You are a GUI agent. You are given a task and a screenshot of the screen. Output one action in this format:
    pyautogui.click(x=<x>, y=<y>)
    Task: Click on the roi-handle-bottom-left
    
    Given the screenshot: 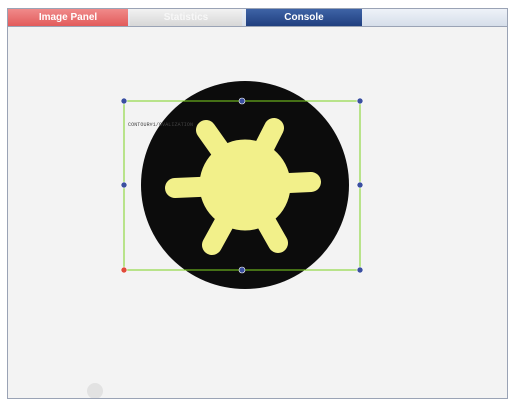 What is the action you would take?
    pyautogui.click(x=124, y=270)
    